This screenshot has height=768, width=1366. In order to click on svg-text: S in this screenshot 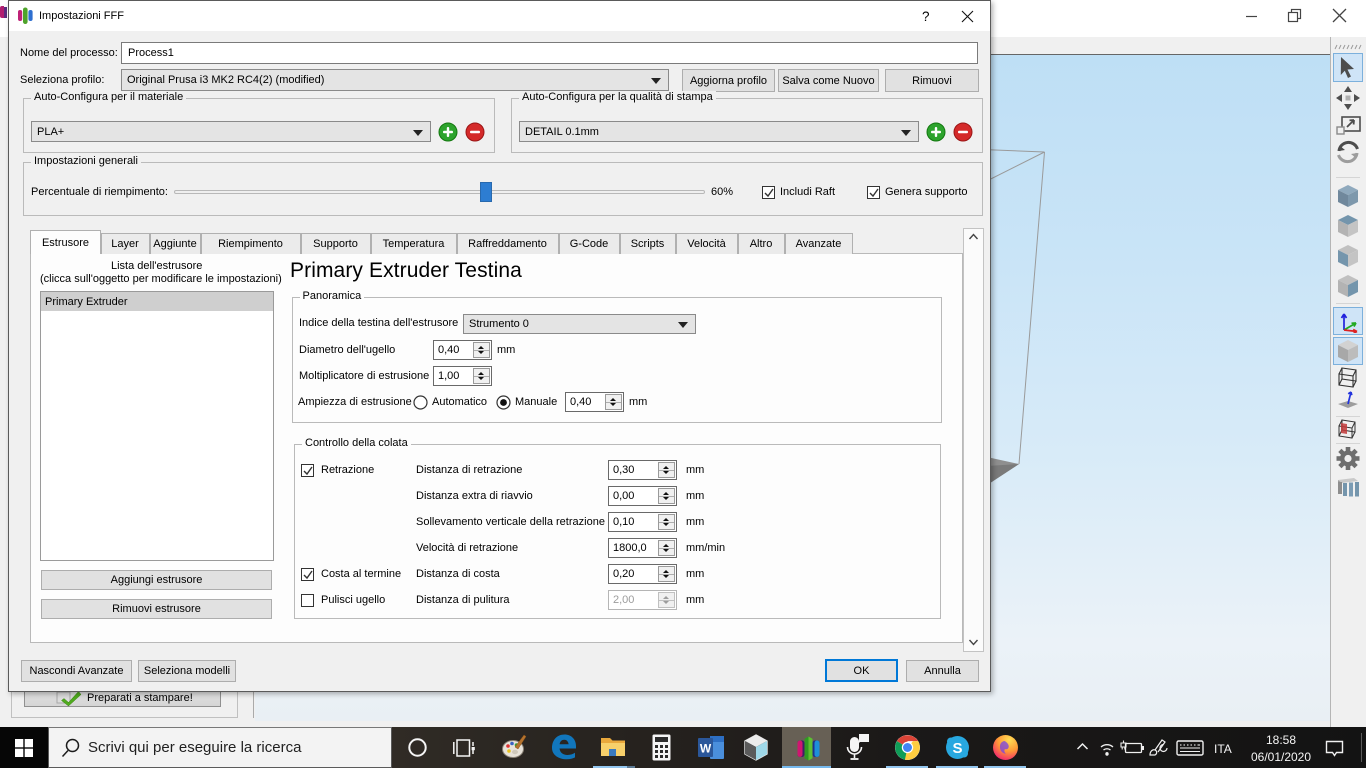, I will do `click(957, 748)`.